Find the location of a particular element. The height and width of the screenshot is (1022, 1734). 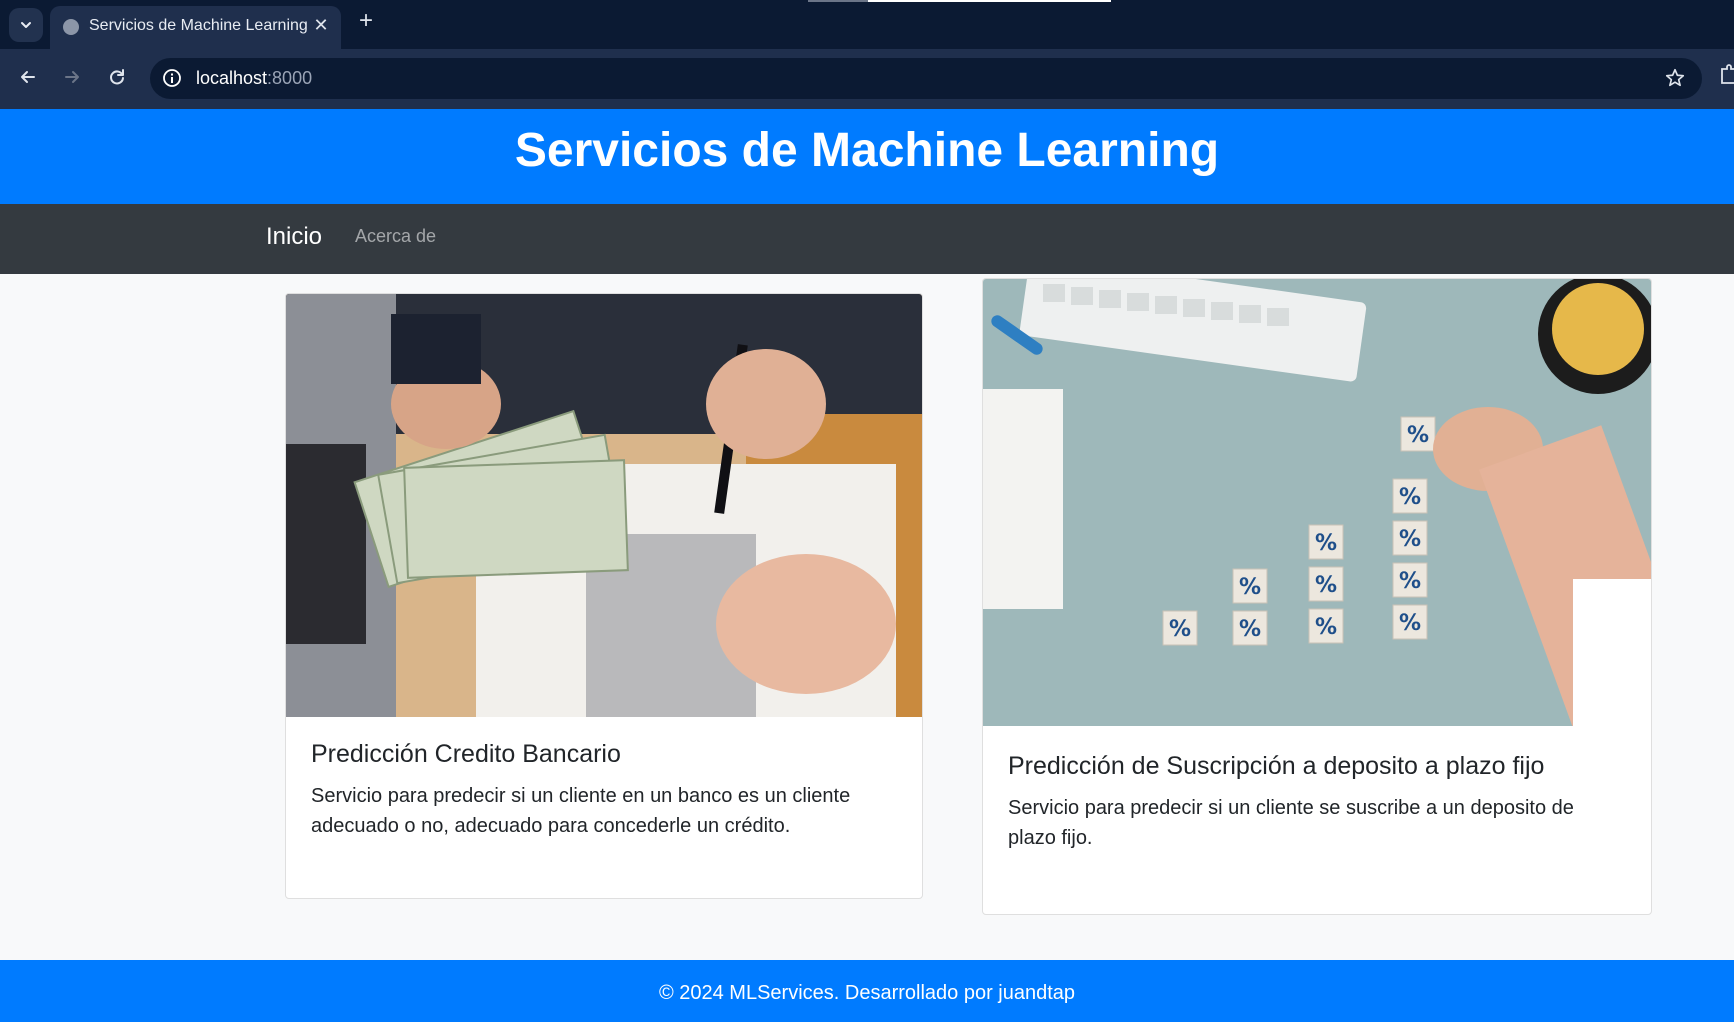

url-host: localhost is located at coordinates (232, 78).